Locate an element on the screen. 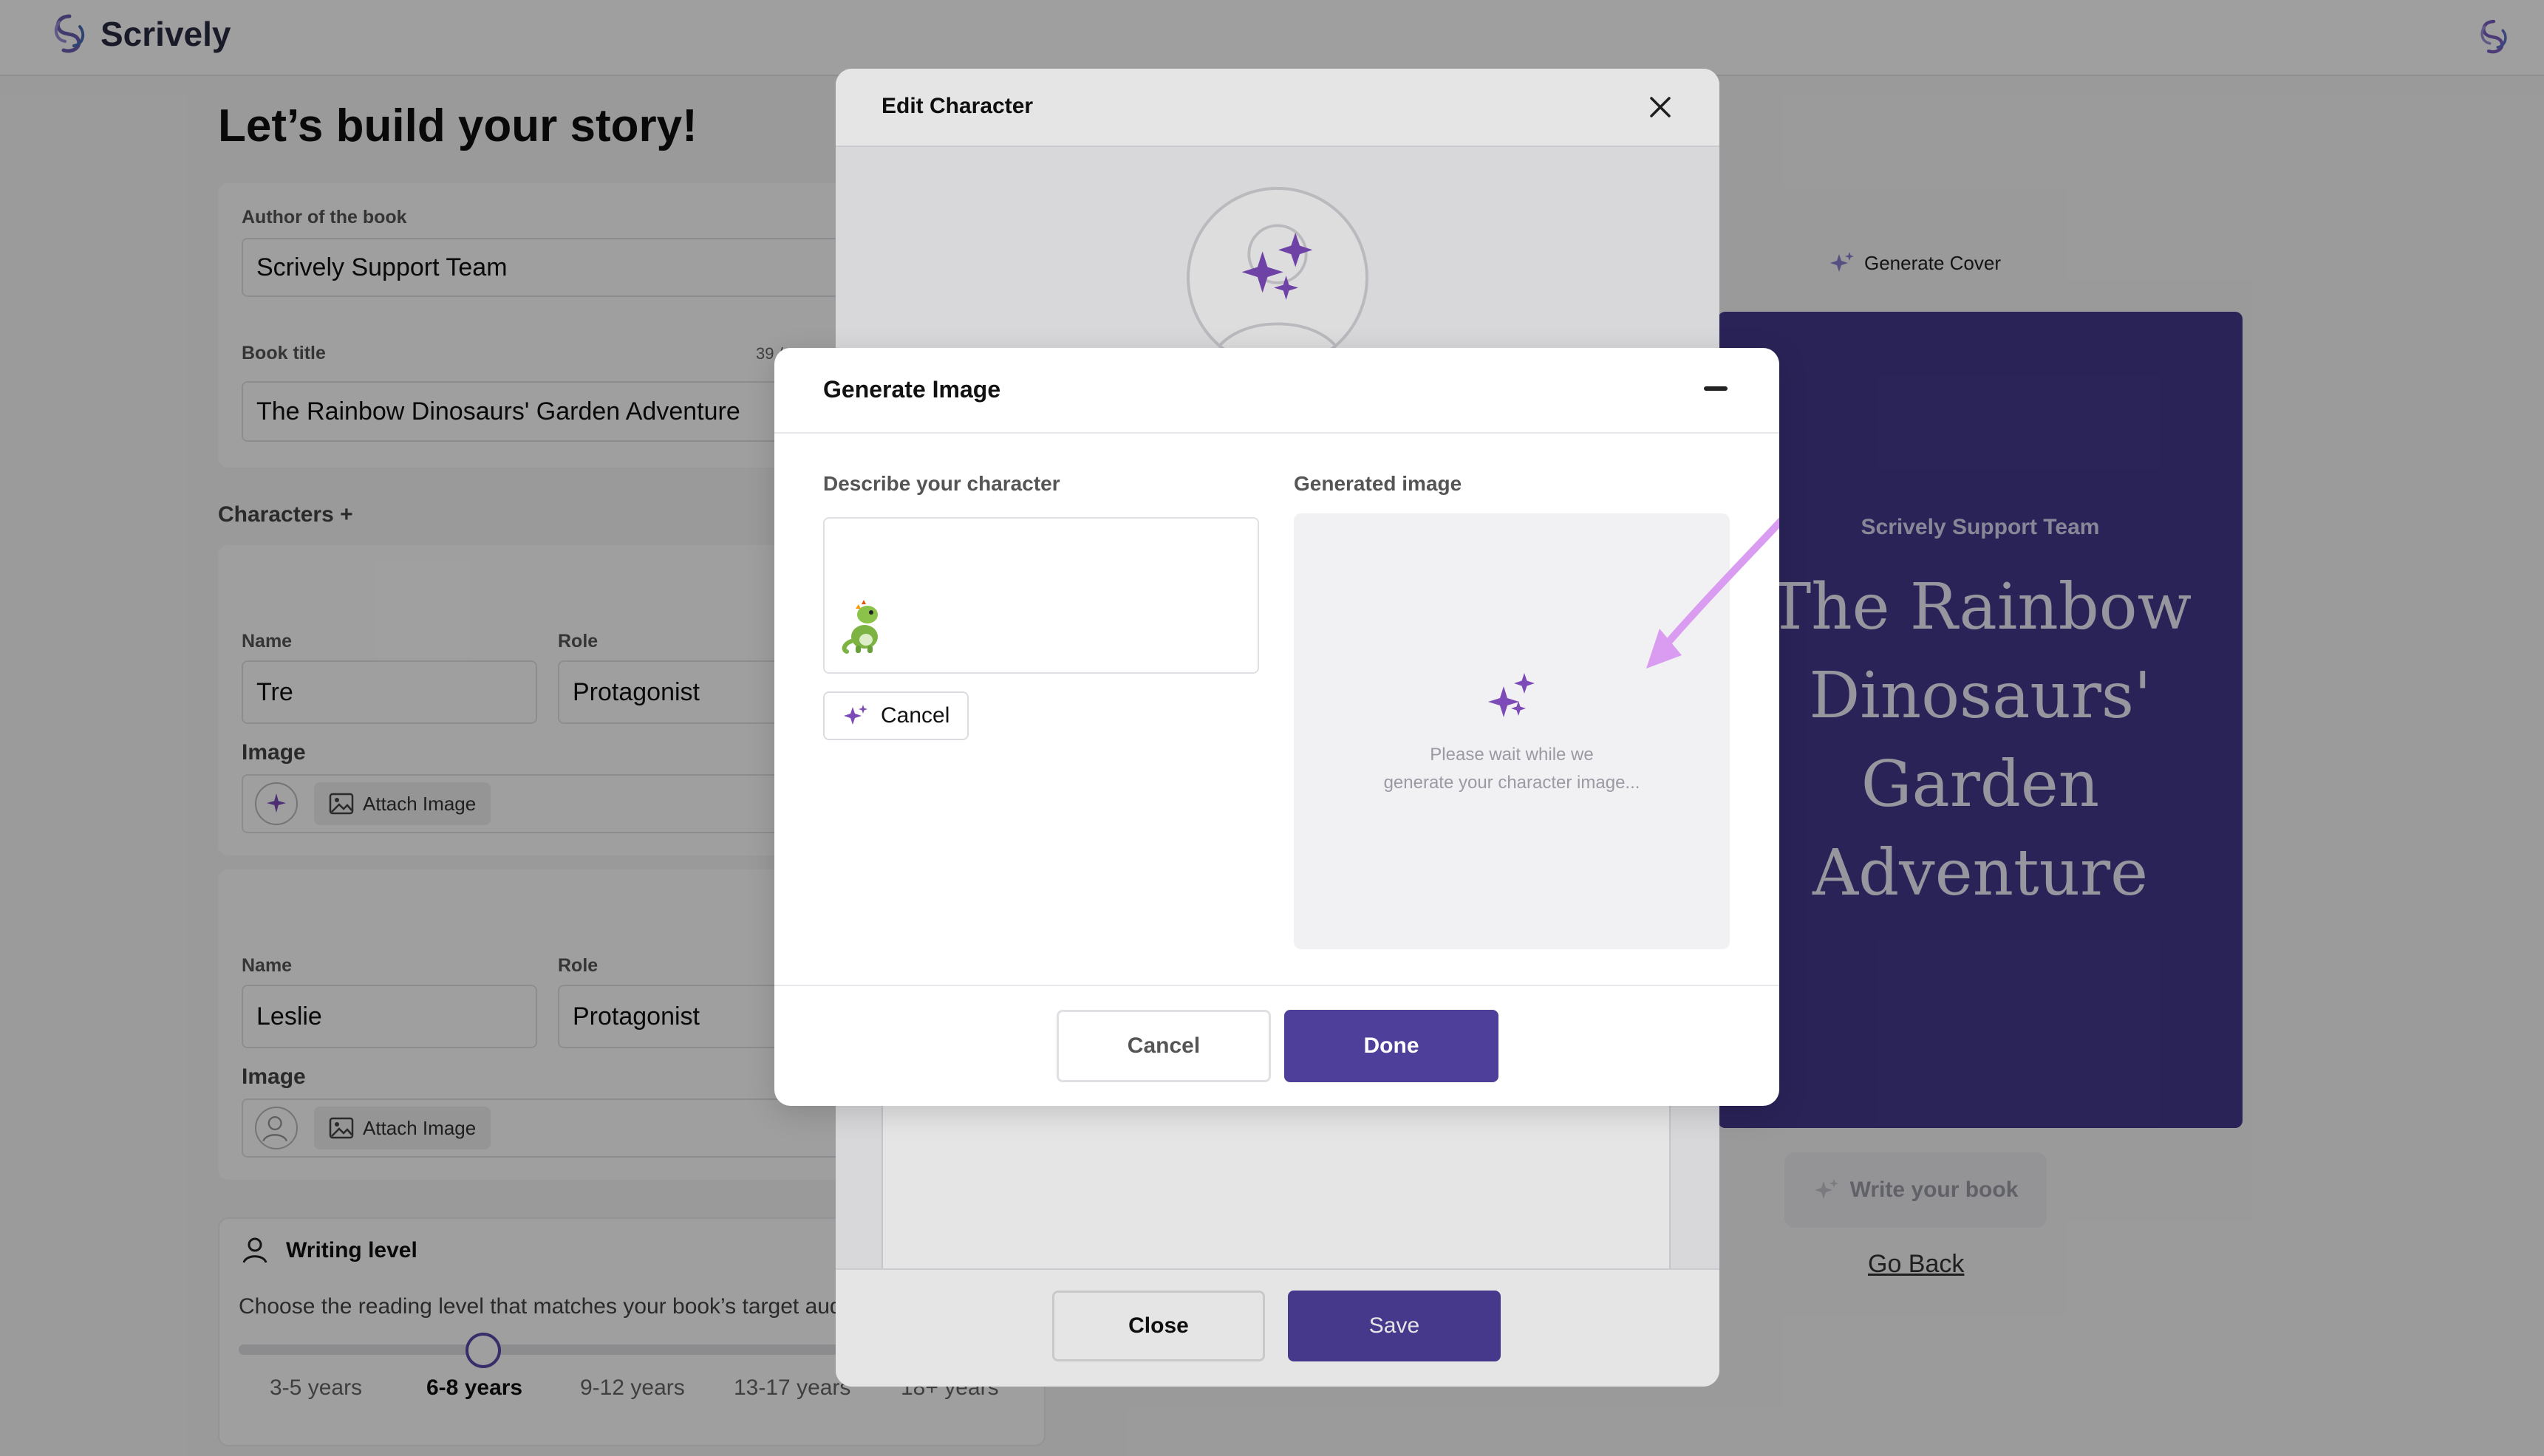  character-description-input is located at coordinates (1041, 595).